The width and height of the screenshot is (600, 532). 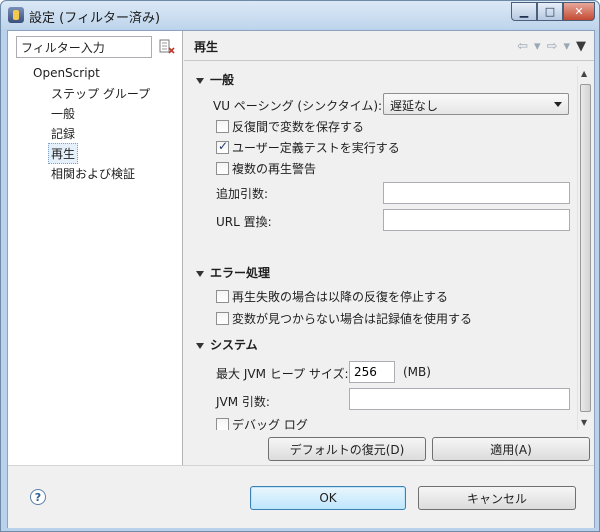 I want to click on scroll-up-icon: ▲, so click(x=584, y=73).